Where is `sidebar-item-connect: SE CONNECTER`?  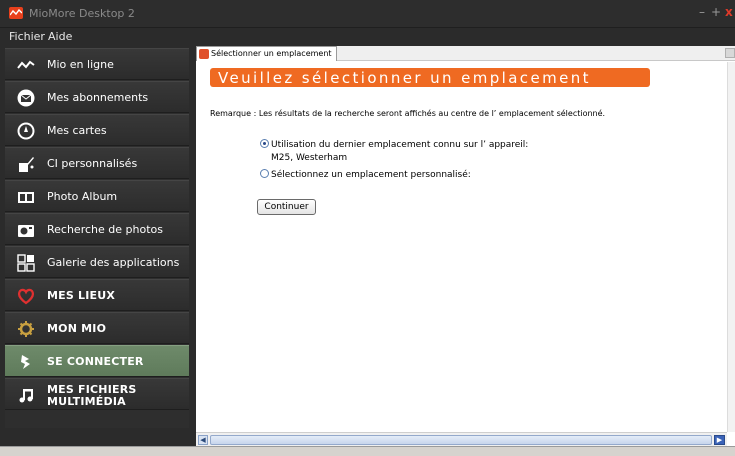 sidebar-item-connect: SE CONNECTER is located at coordinates (97, 361).